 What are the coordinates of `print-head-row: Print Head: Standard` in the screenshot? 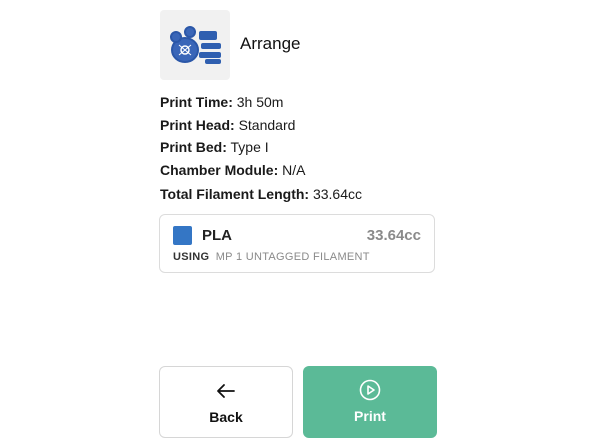 It's located at (232, 125).